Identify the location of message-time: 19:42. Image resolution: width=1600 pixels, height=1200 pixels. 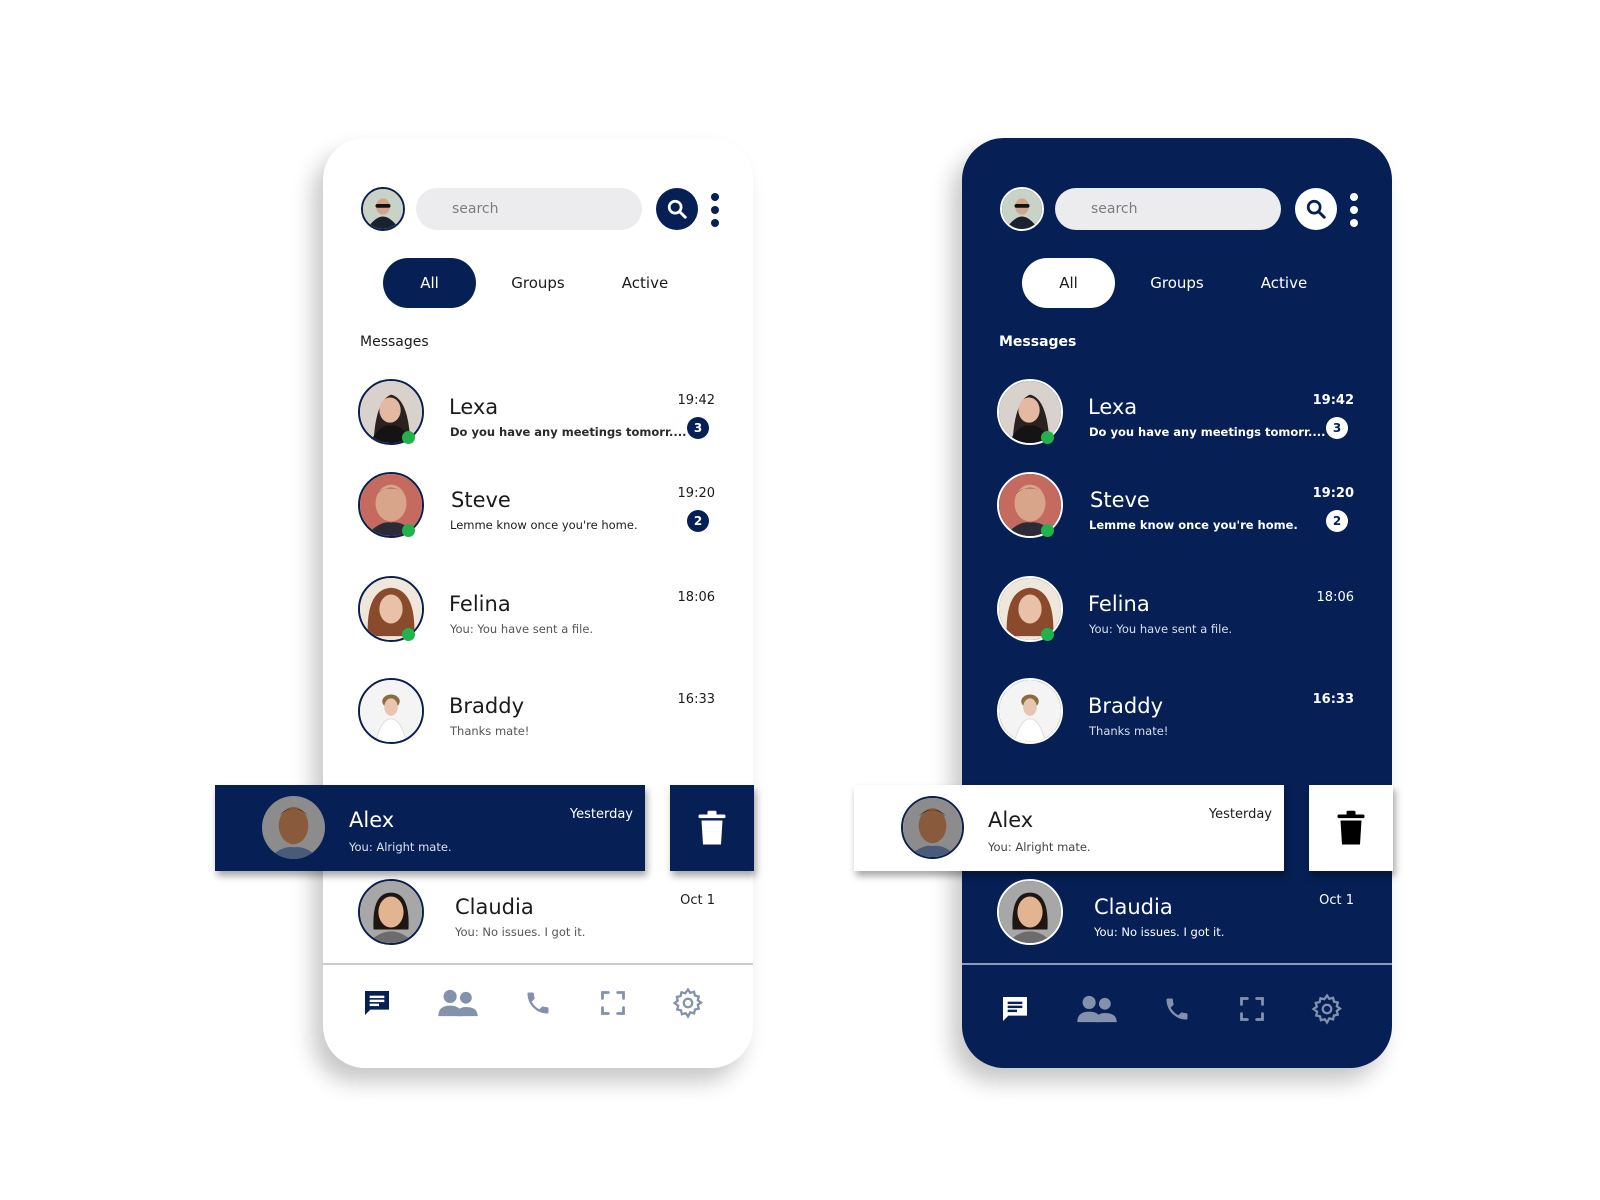
(696, 400).